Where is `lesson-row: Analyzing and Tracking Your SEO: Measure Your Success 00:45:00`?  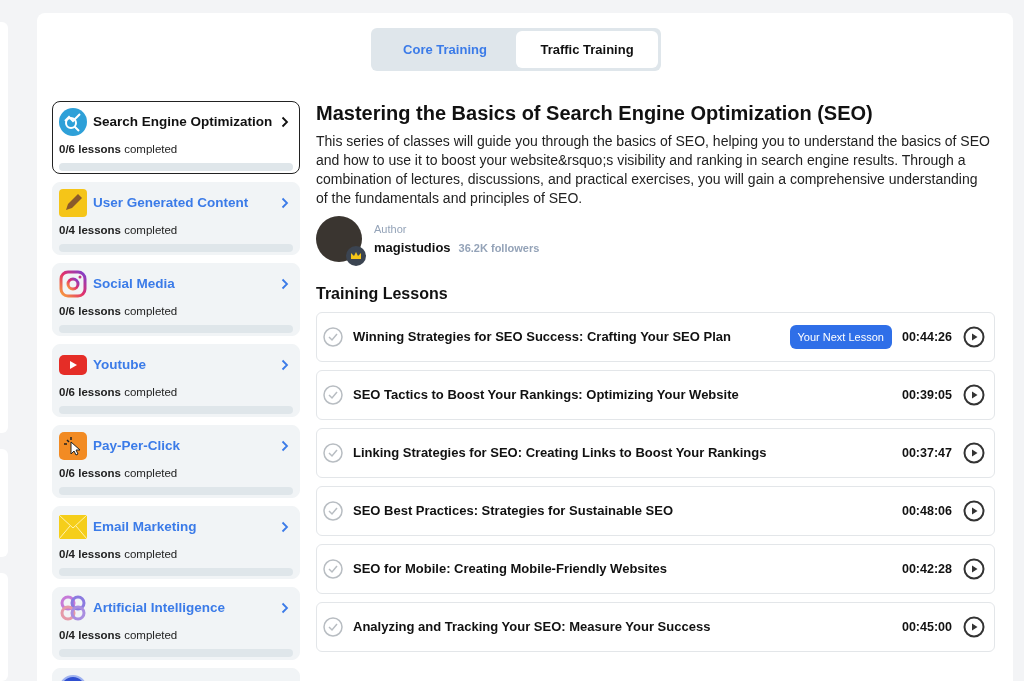 lesson-row: Analyzing and Tracking Your SEO: Measure Your Success 00:45:00 is located at coordinates (655, 627).